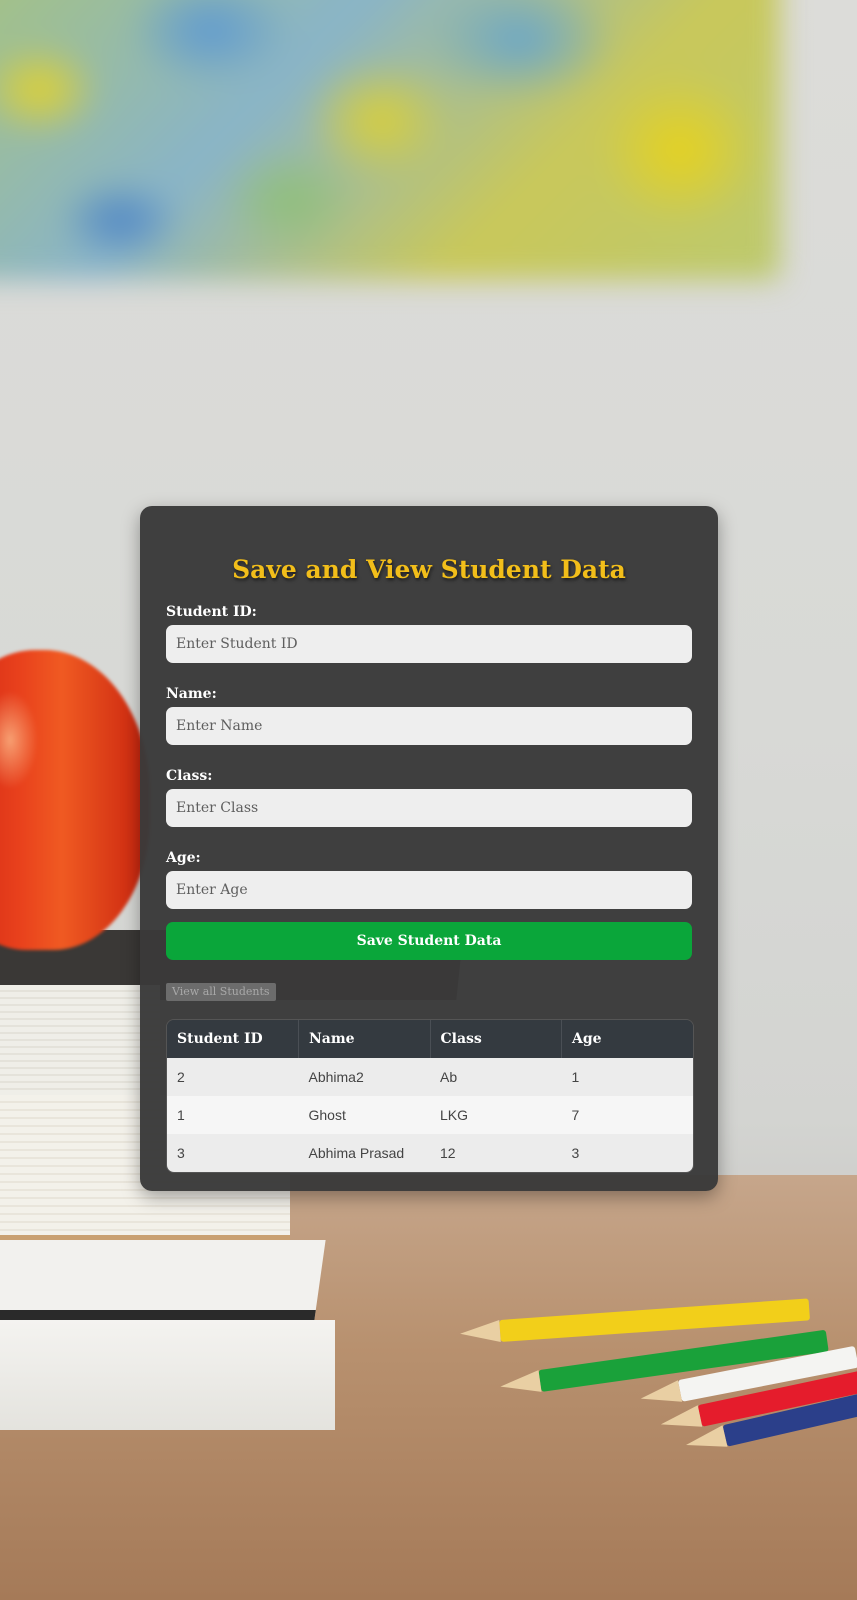  Describe the element at coordinates (496, 1077) in the screenshot. I see `cell-class: Ab` at that location.